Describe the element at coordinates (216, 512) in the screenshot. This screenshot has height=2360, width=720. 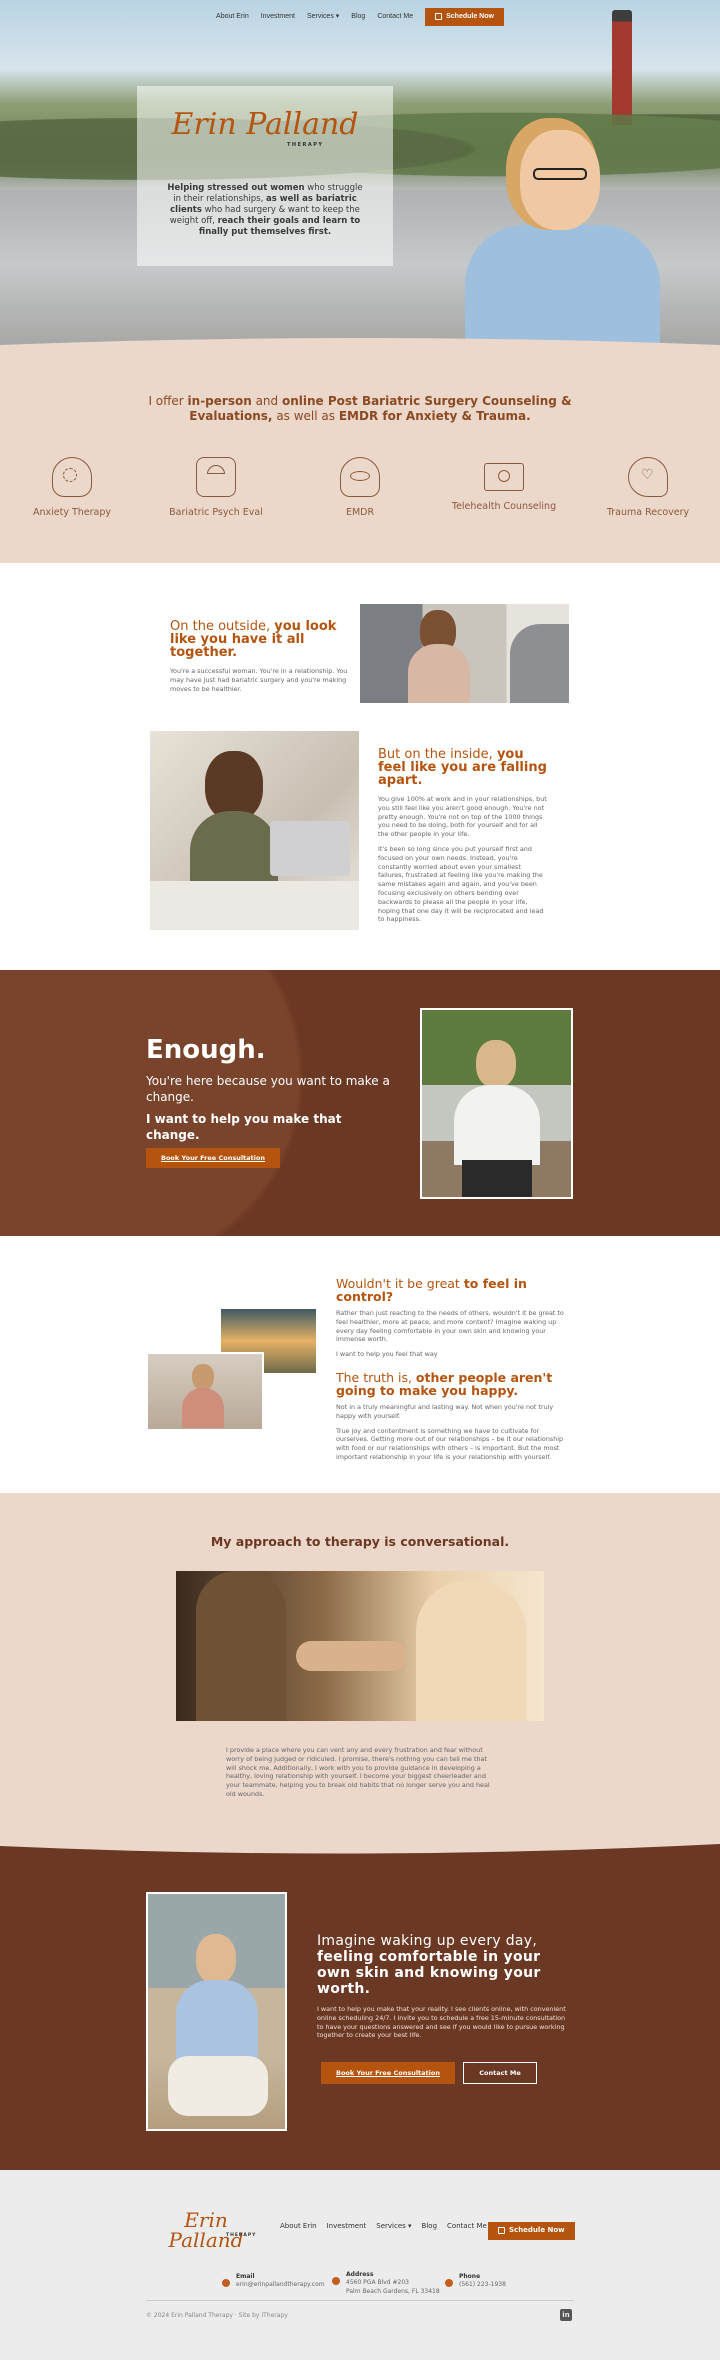
I see `service-label: Bariatric Psych Eval` at that location.